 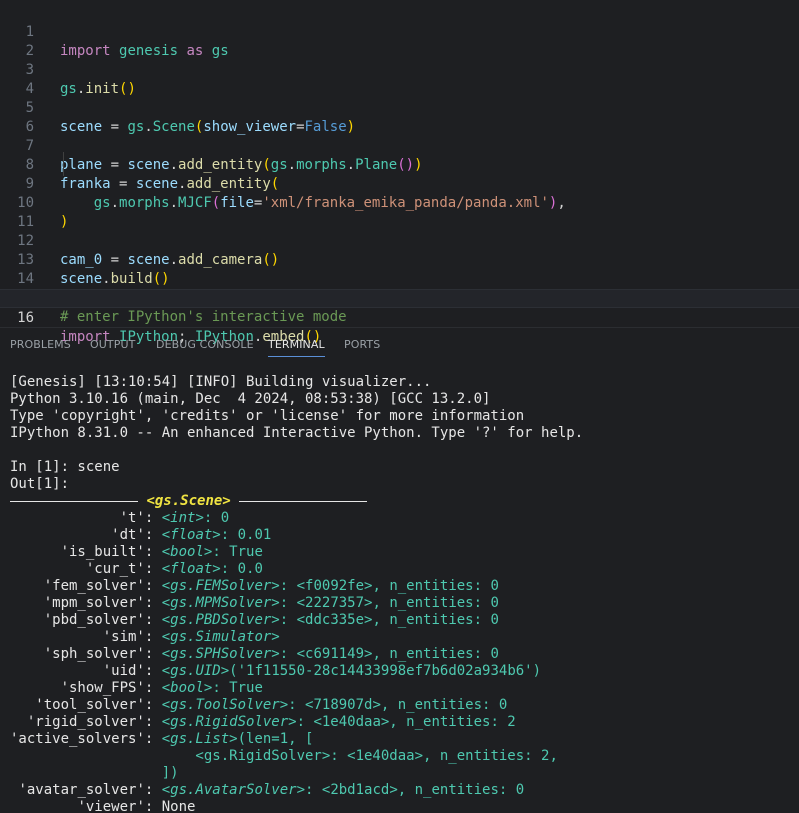 What do you see at coordinates (399, 240) in the screenshot?
I see `code-line-12: 12 cam_0 = scene.add_camera()` at bounding box center [399, 240].